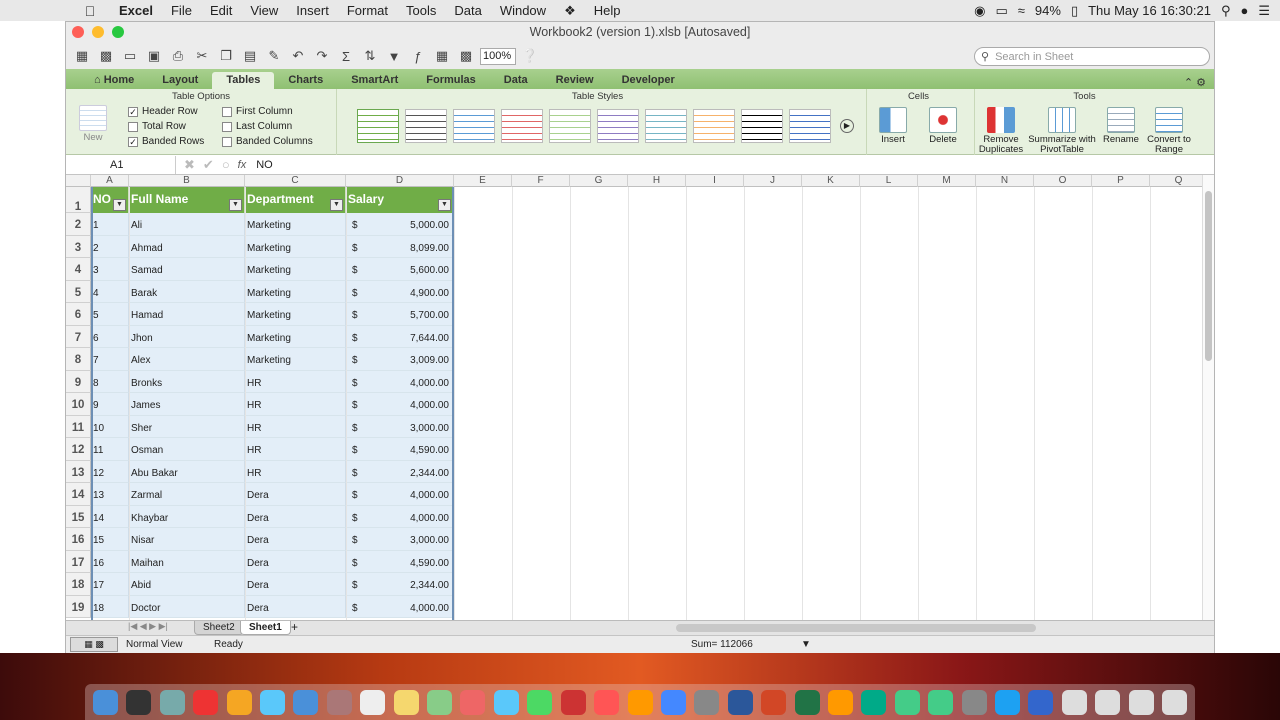  Describe the element at coordinates (187, 200) in the screenshot. I see `table-header-cell: Full Name ▼` at that location.